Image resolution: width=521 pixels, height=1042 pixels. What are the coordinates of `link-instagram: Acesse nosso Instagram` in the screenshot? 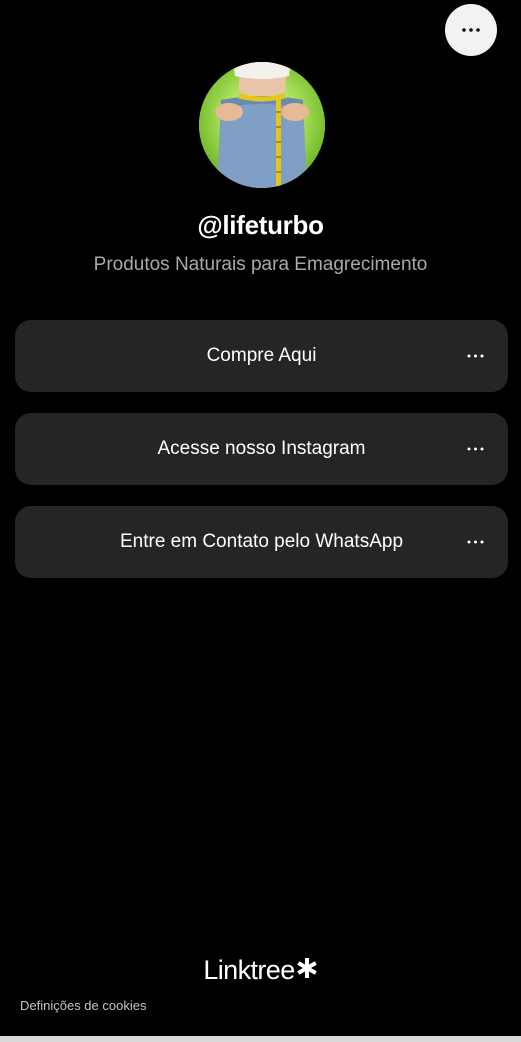 It's located at (261, 449).